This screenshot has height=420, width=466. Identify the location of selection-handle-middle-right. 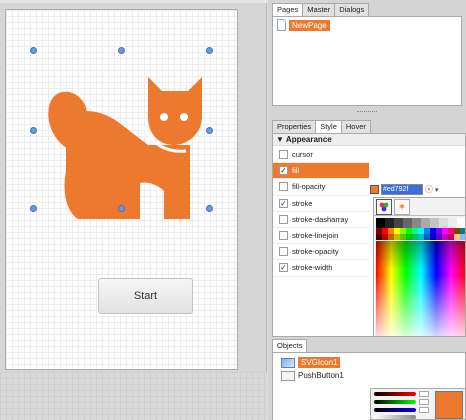
(209, 130).